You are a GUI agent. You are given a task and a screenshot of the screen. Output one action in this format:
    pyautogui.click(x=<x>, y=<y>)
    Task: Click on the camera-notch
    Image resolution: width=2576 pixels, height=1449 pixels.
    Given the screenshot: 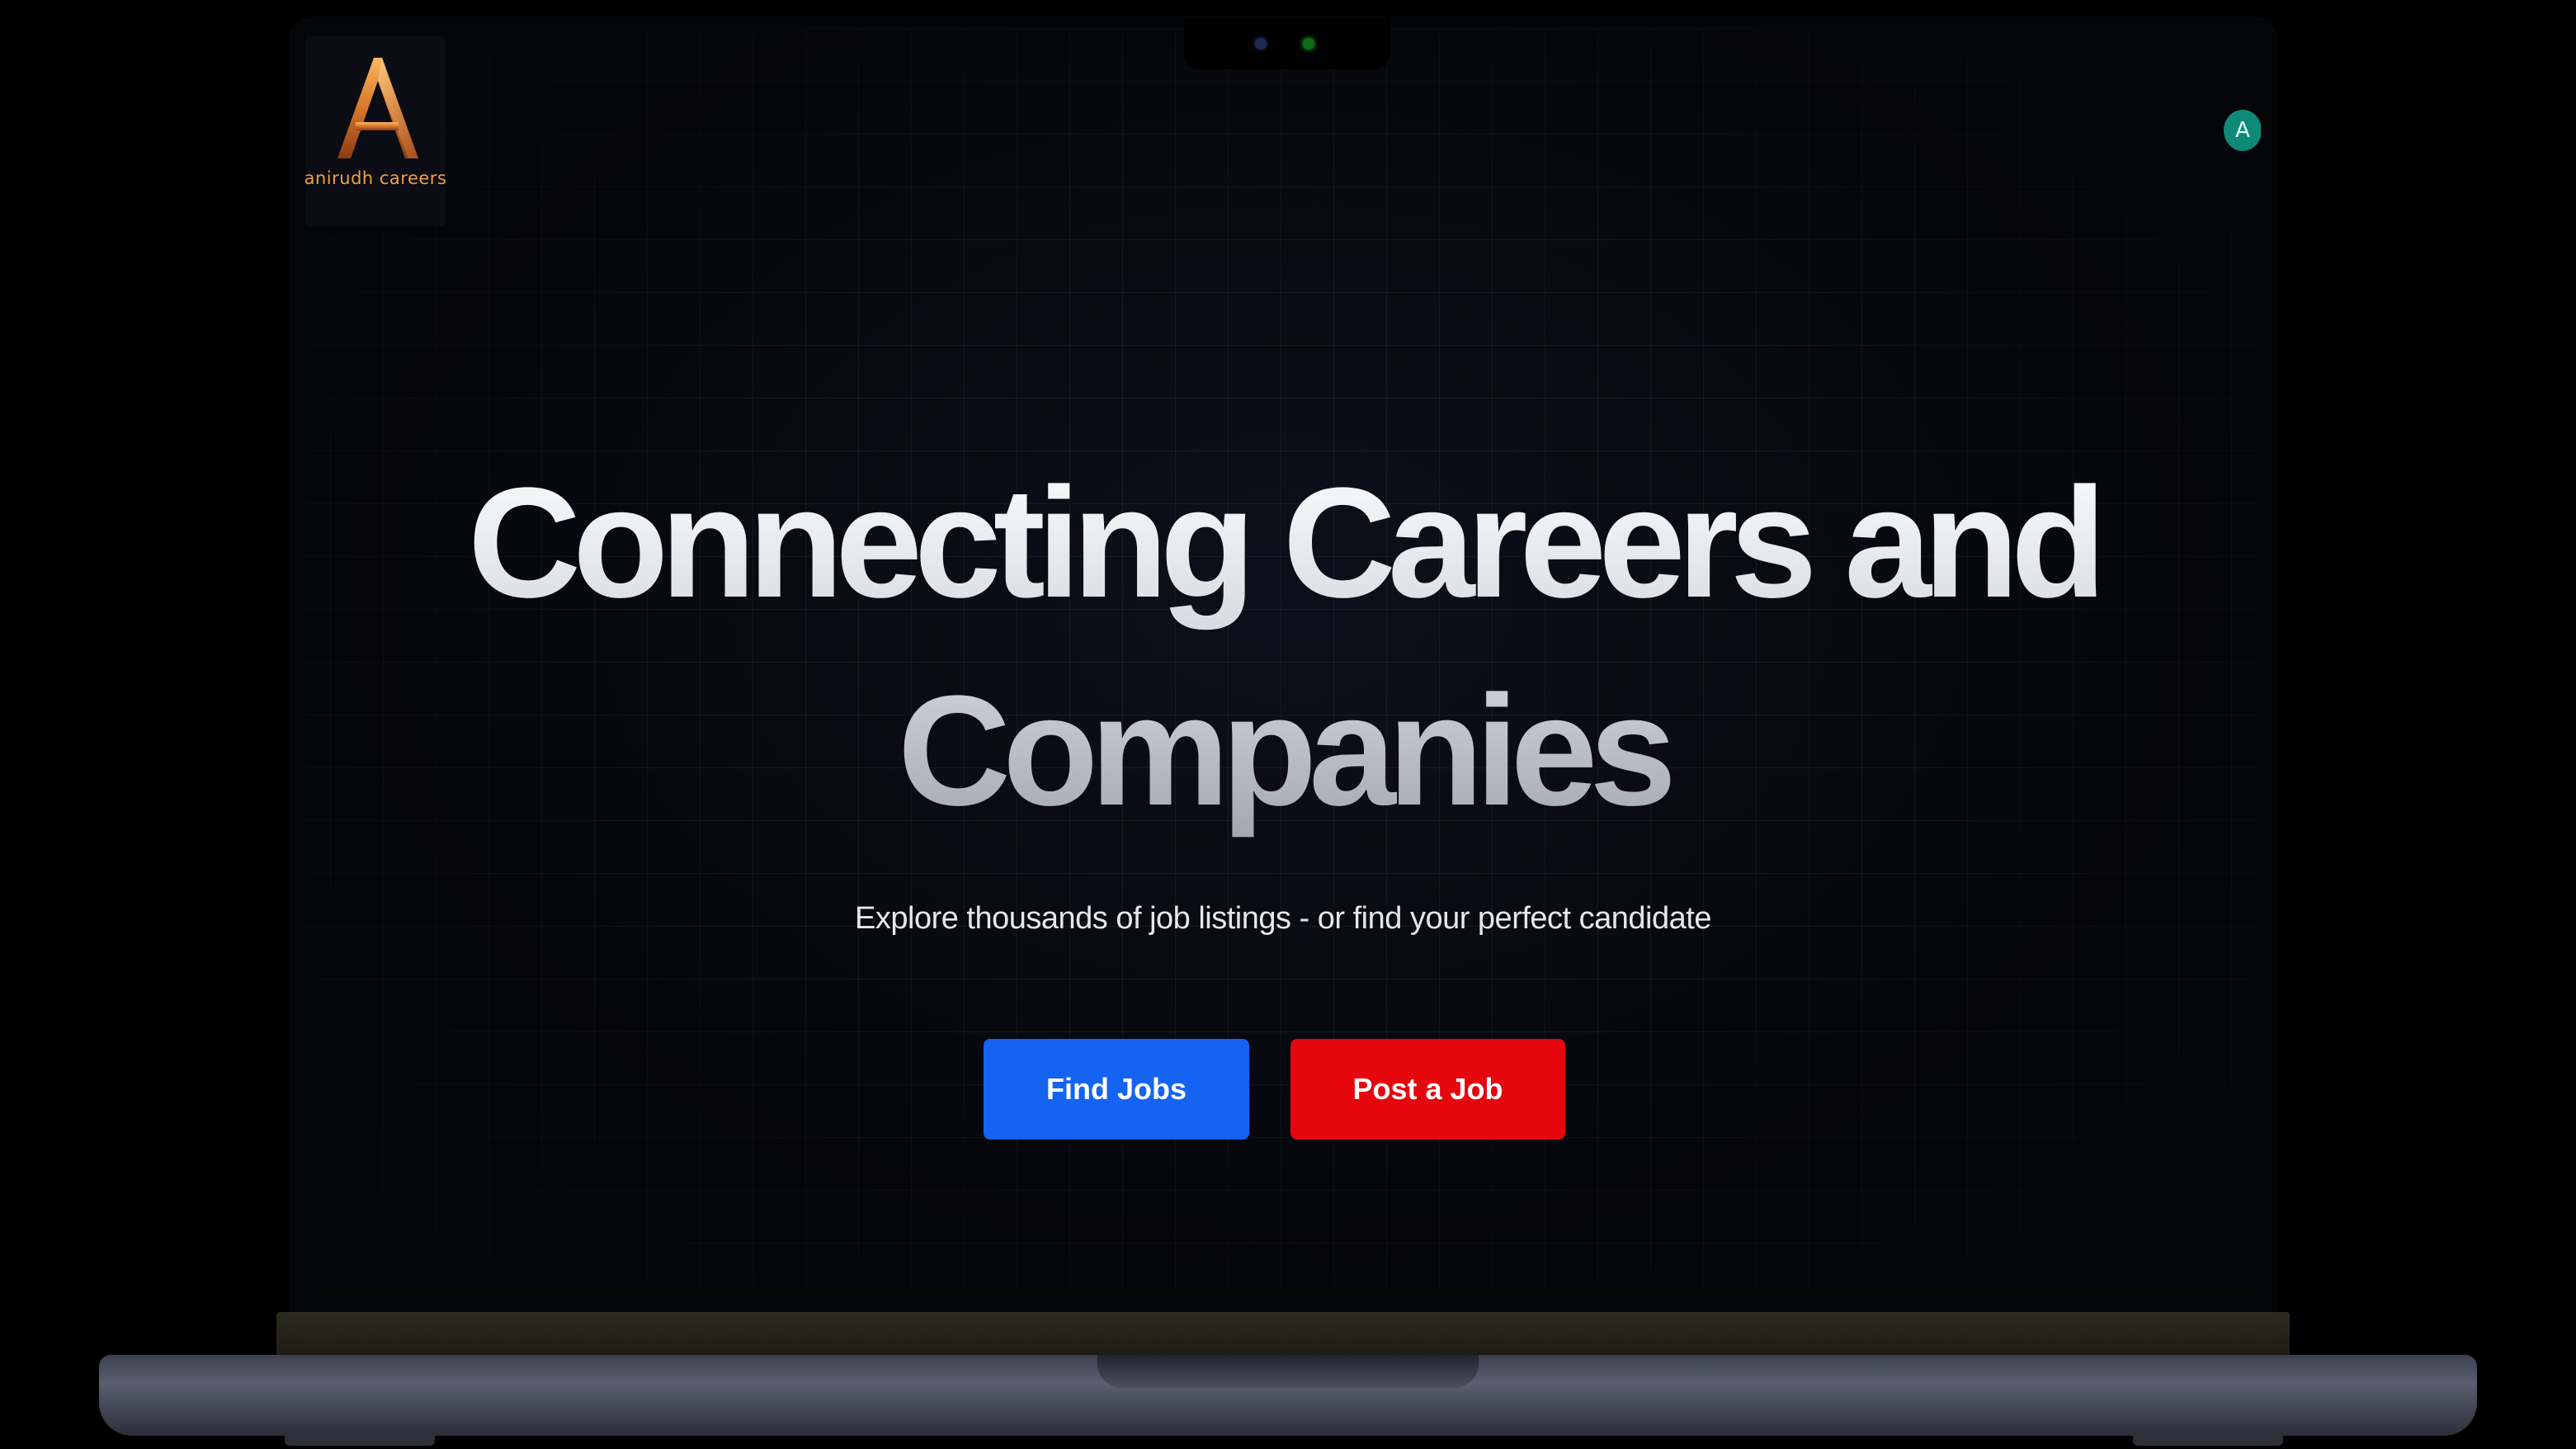 What is the action you would take?
    pyautogui.click(x=1287, y=43)
    